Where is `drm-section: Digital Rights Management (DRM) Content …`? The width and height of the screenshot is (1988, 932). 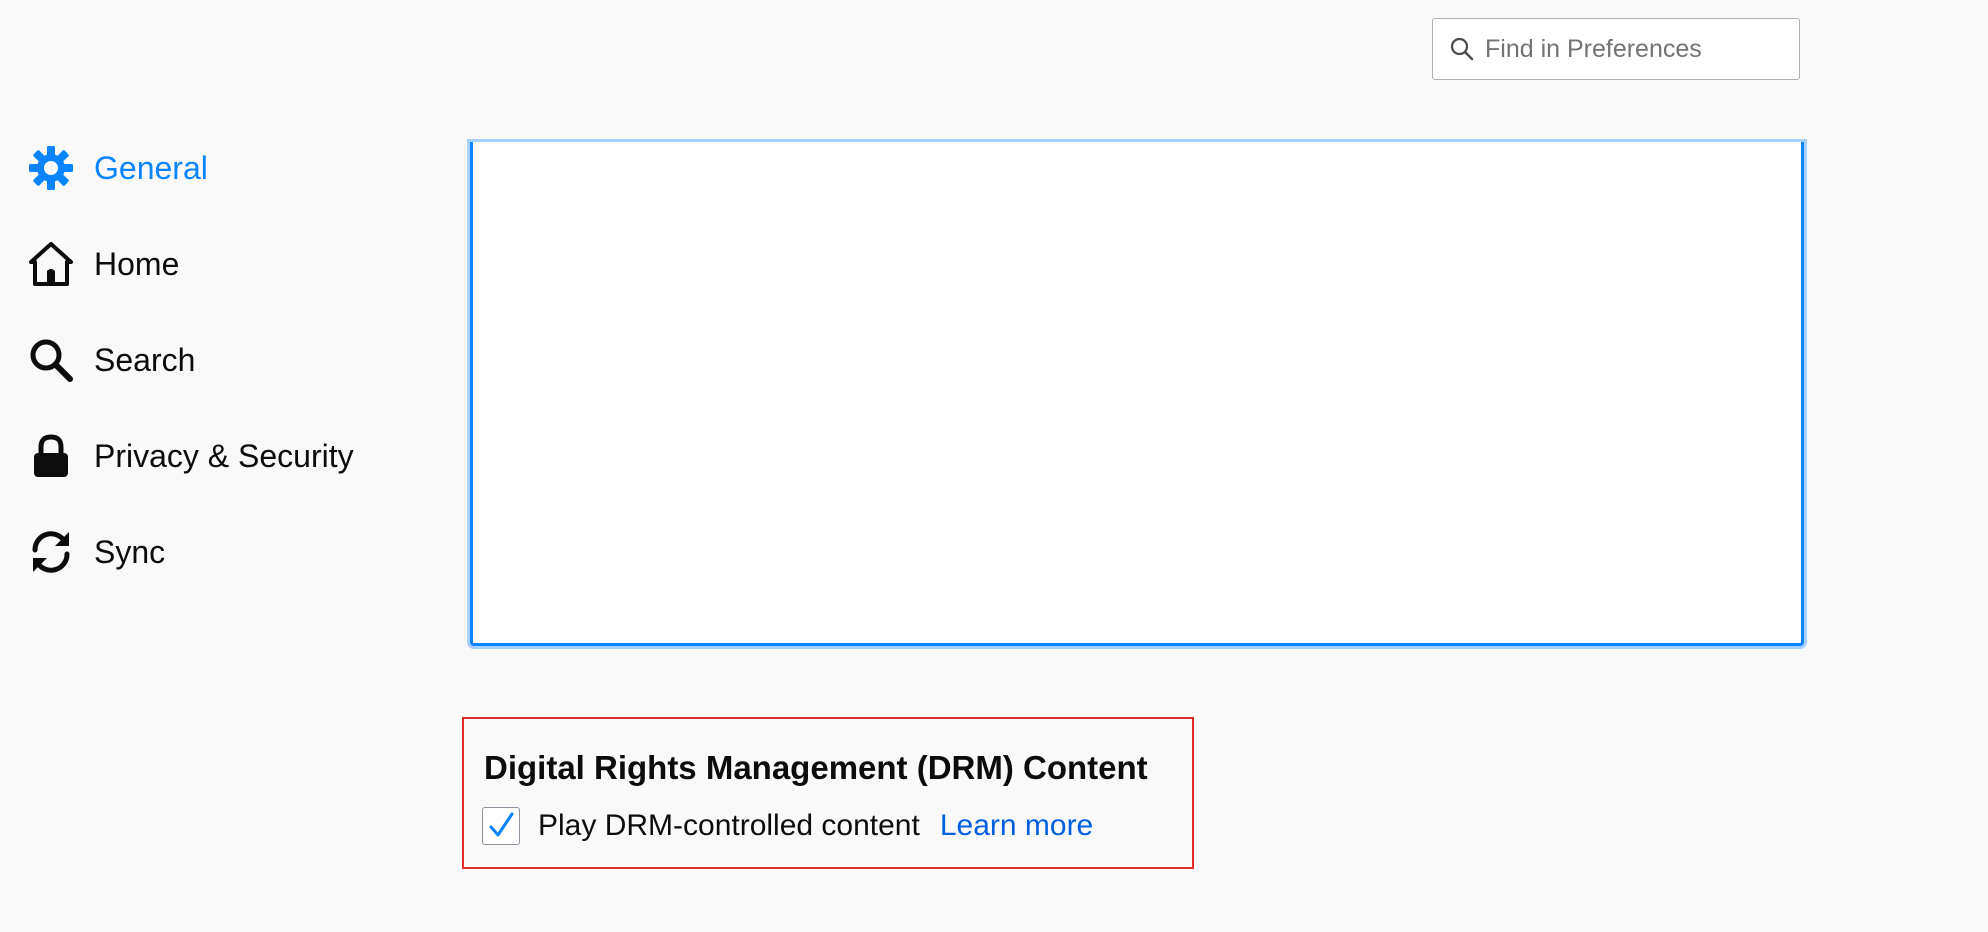 drm-section: Digital Rights Management (DRM) Content … is located at coordinates (828, 793).